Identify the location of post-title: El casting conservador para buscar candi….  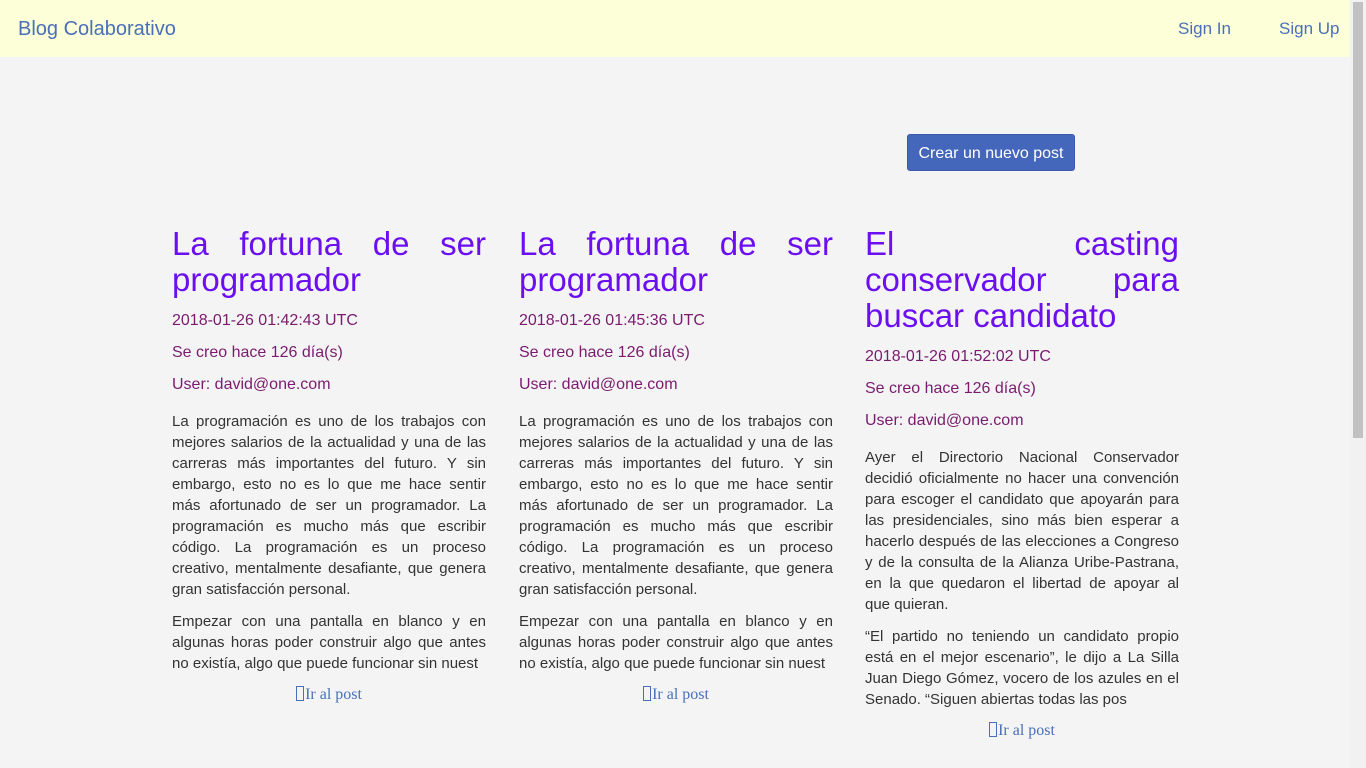
(1022, 280).